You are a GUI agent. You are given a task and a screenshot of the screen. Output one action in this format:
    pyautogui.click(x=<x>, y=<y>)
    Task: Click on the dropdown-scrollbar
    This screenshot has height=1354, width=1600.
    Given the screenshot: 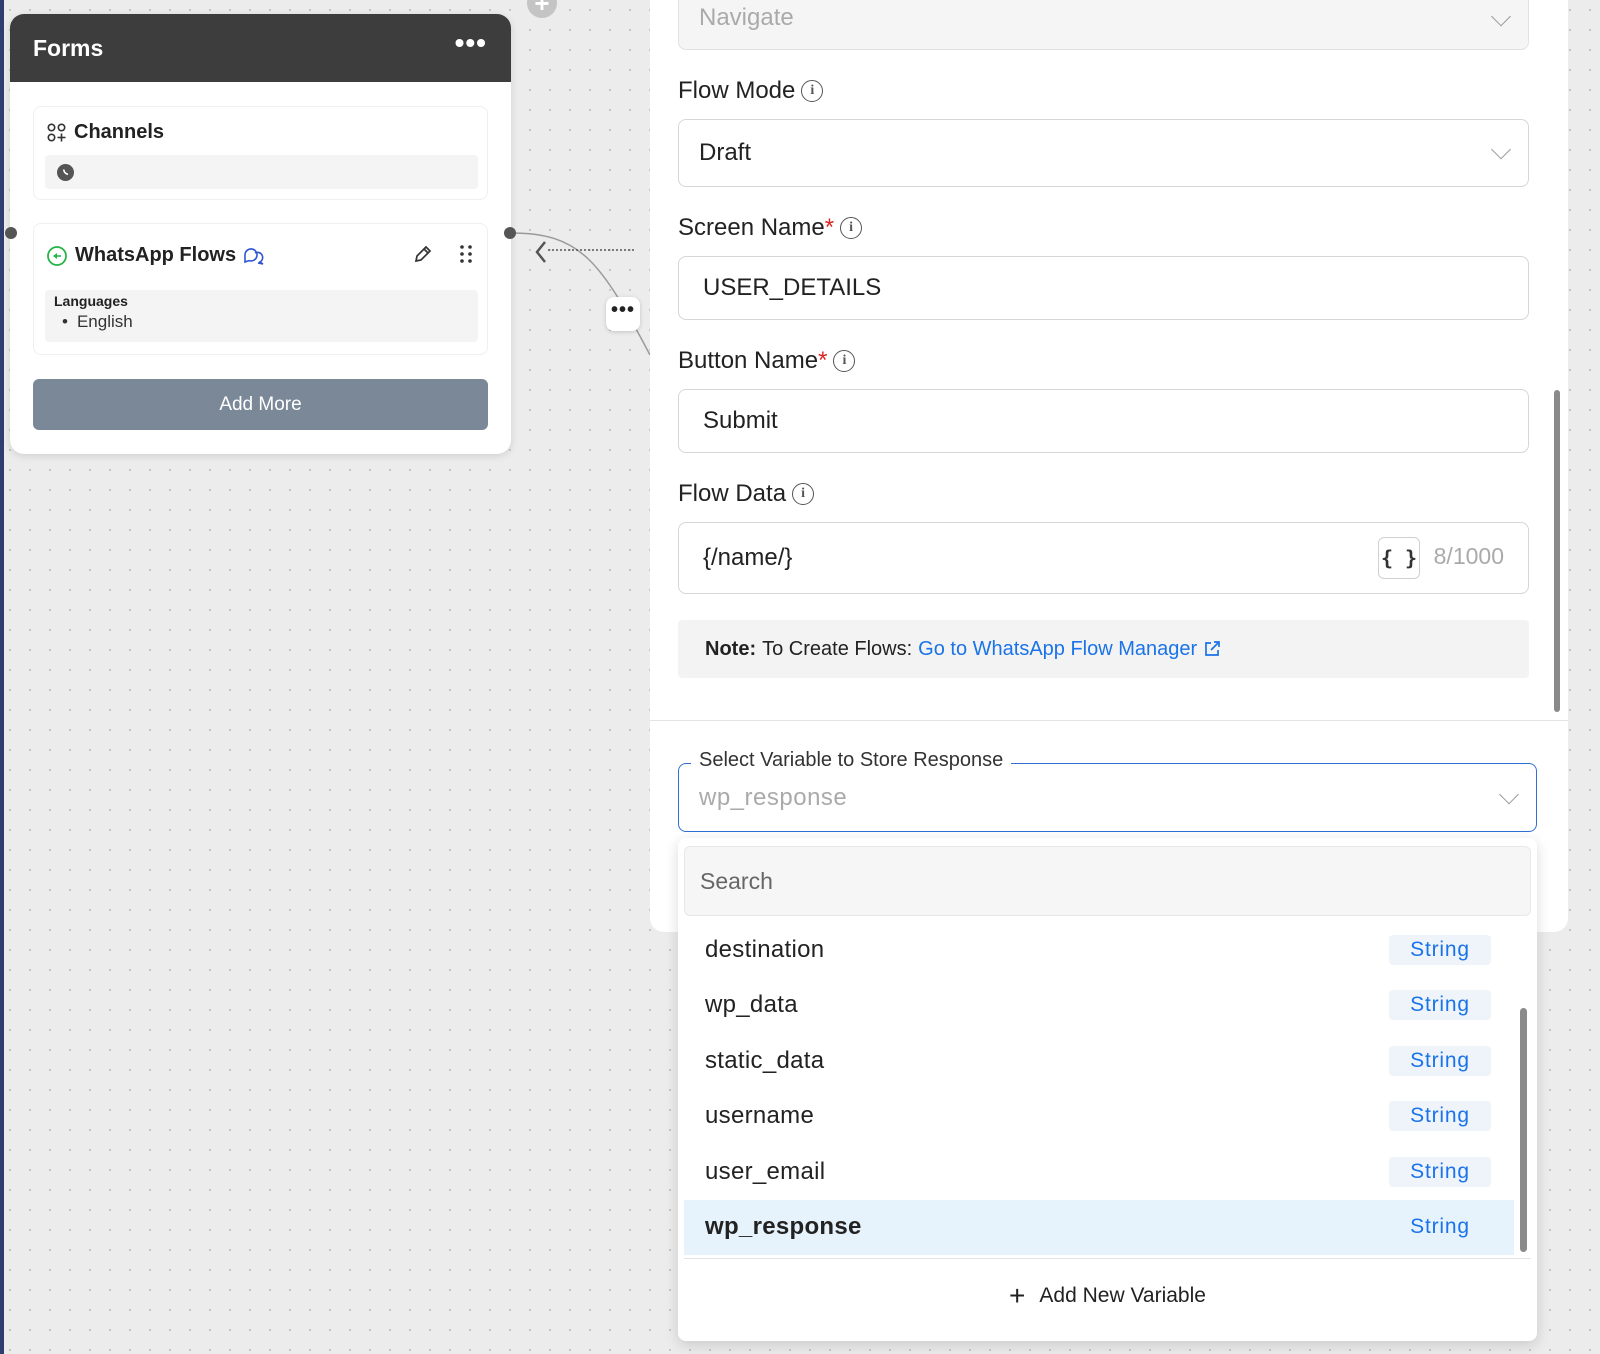 What is the action you would take?
    pyautogui.click(x=1523, y=1130)
    